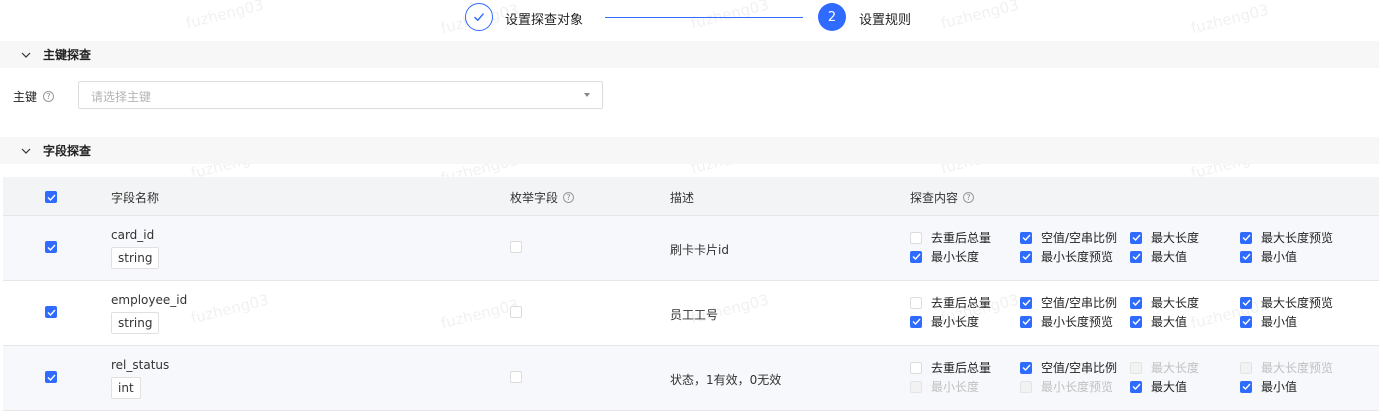  Describe the element at coordinates (587, 95) in the screenshot. I see `caret-down-icon` at that location.